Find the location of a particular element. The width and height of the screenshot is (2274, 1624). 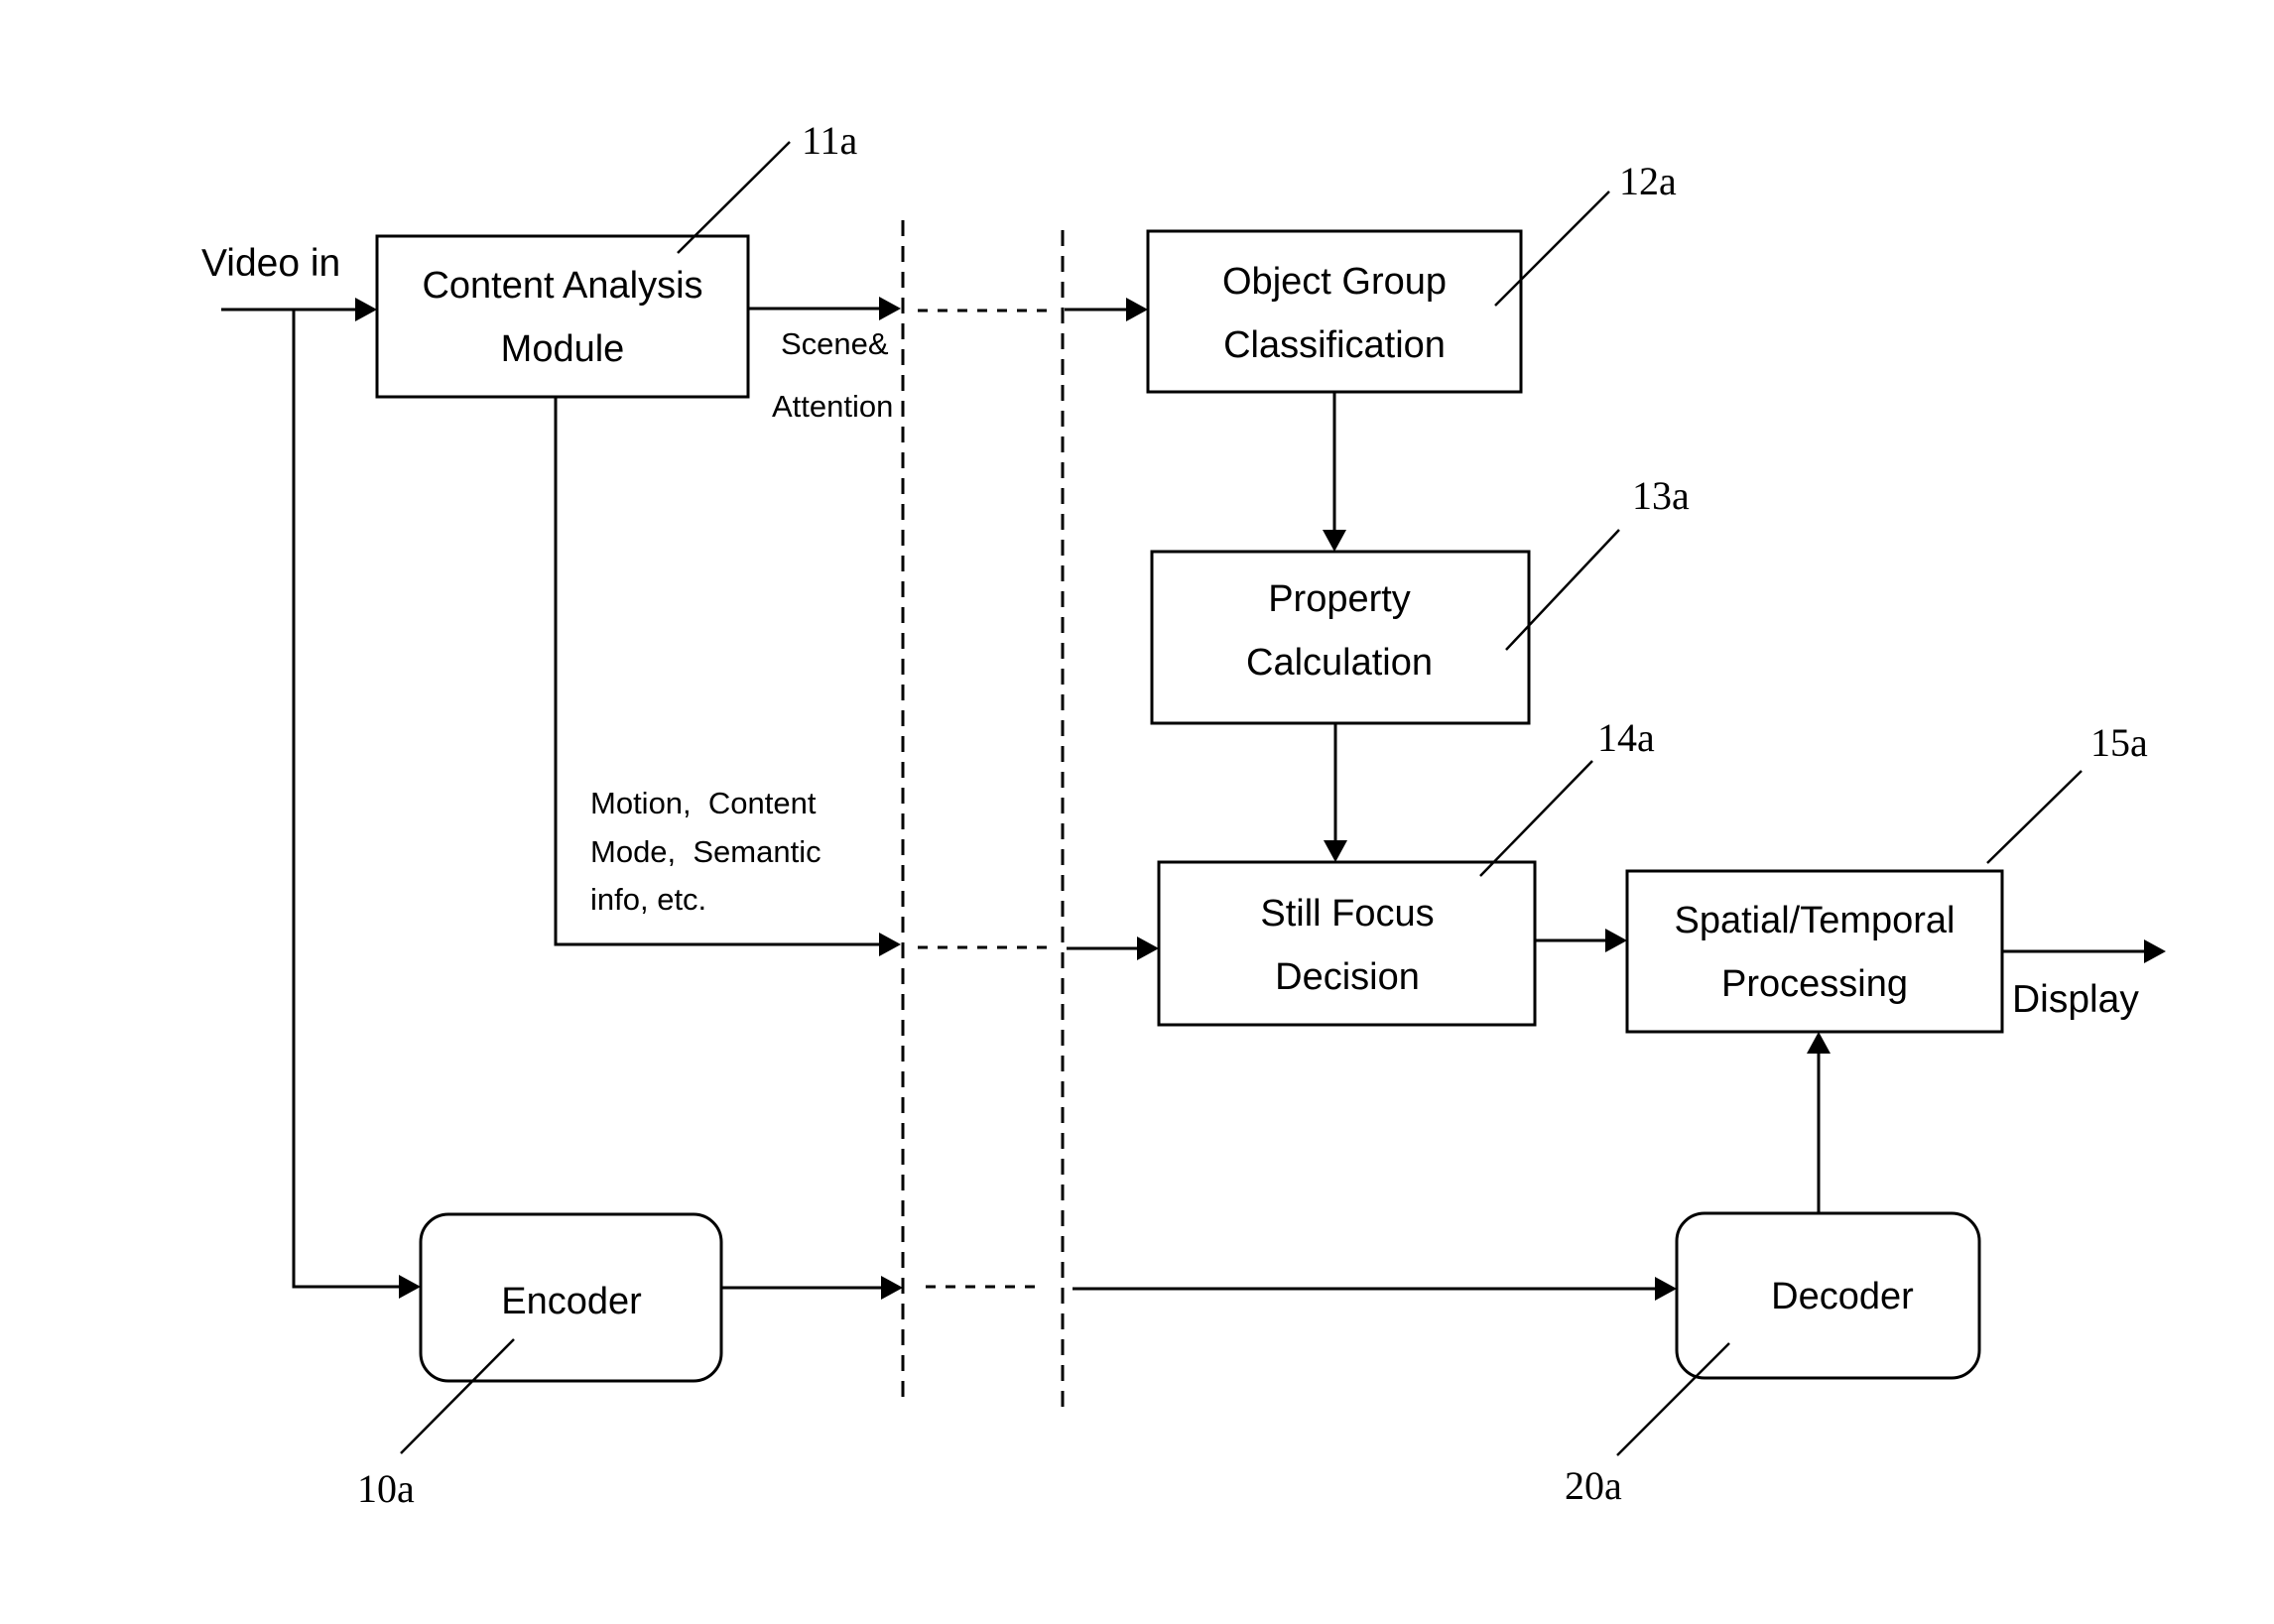

block-content-analysis-line2: Module is located at coordinates (563, 349).